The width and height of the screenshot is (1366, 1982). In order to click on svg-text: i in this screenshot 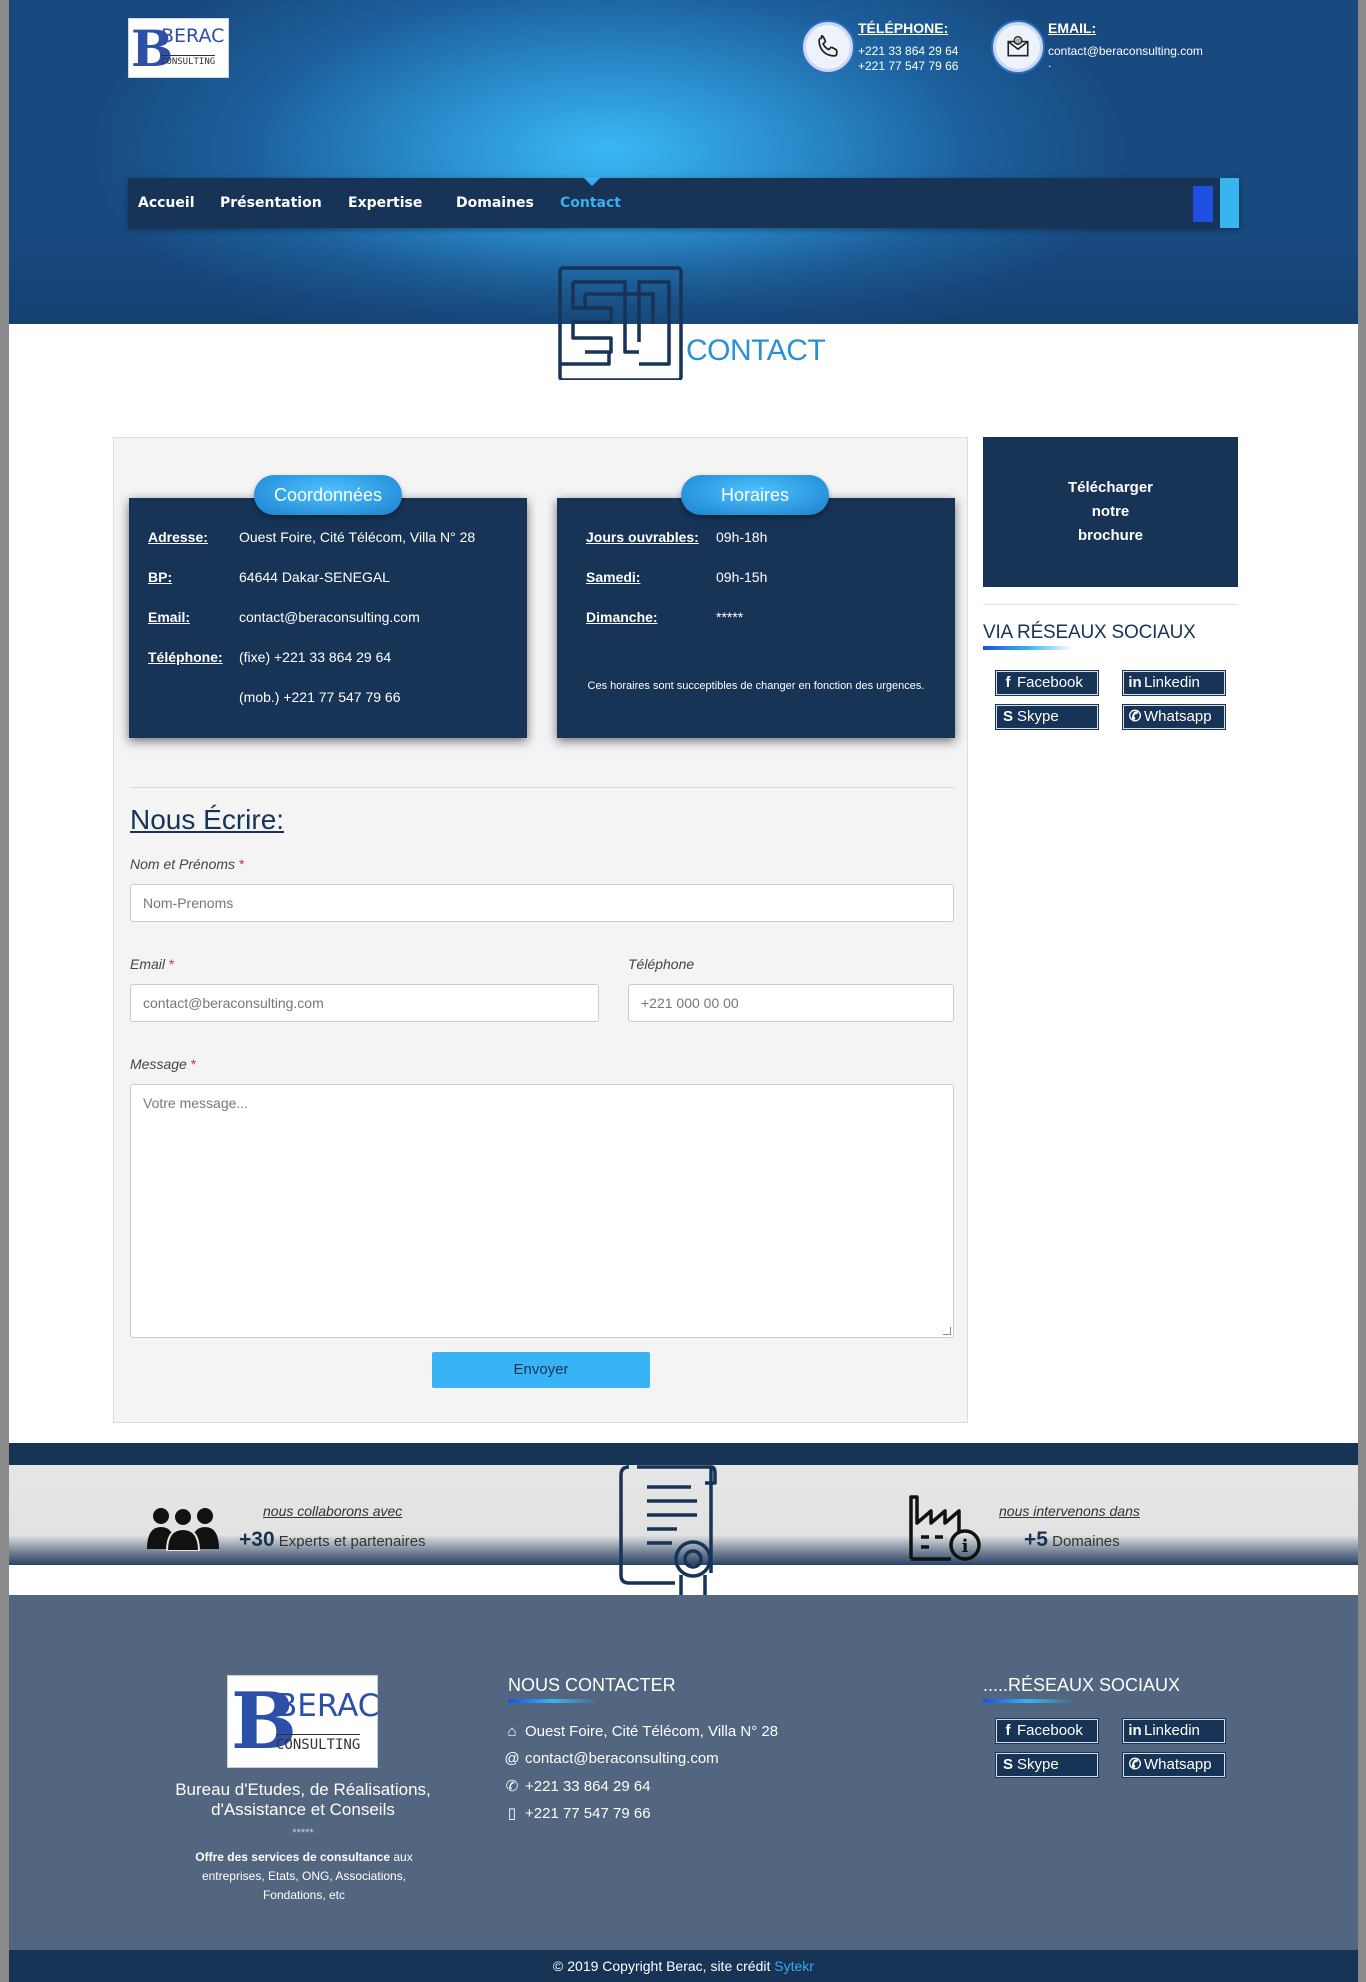, I will do `click(965, 1546)`.